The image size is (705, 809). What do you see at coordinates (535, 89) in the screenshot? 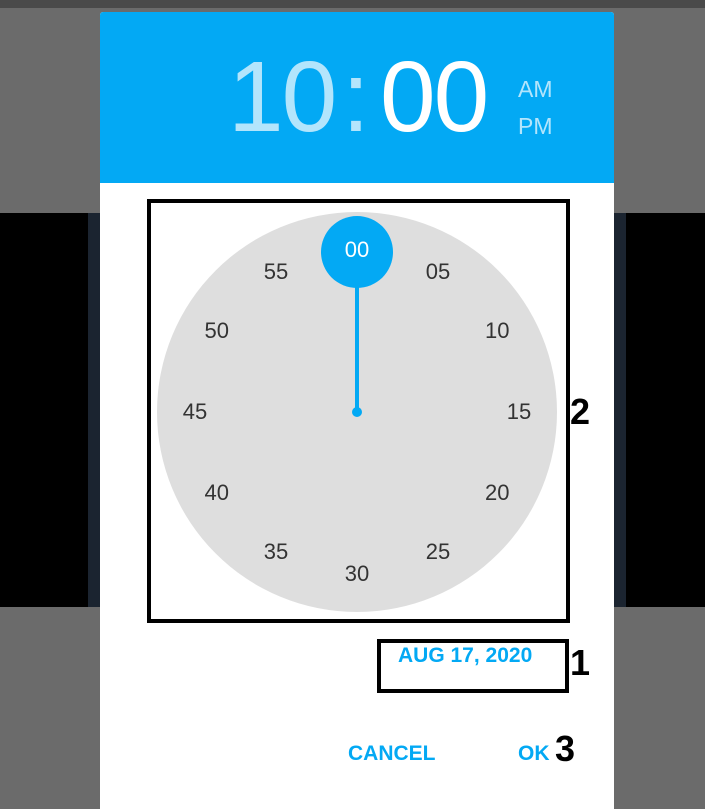
I see `am-toggle: AM` at bounding box center [535, 89].